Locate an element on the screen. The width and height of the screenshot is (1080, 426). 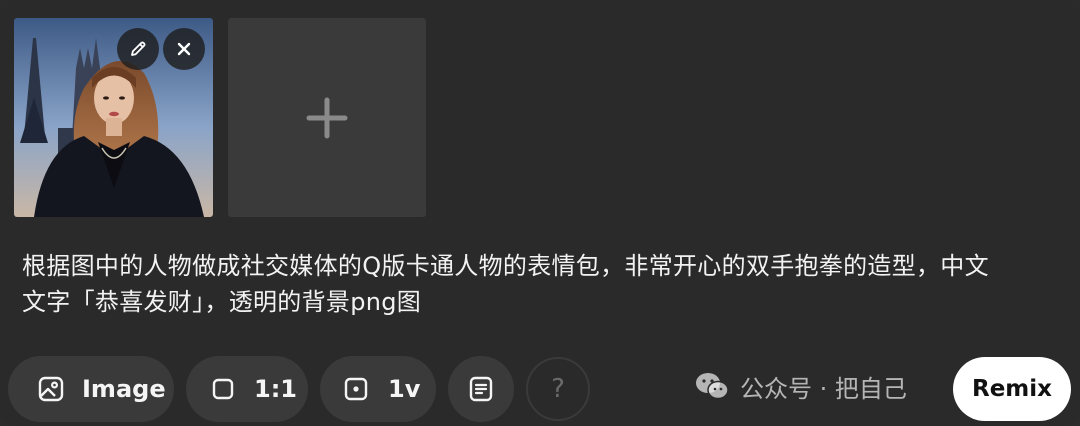
close-icon is located at coordinates (184, 49).